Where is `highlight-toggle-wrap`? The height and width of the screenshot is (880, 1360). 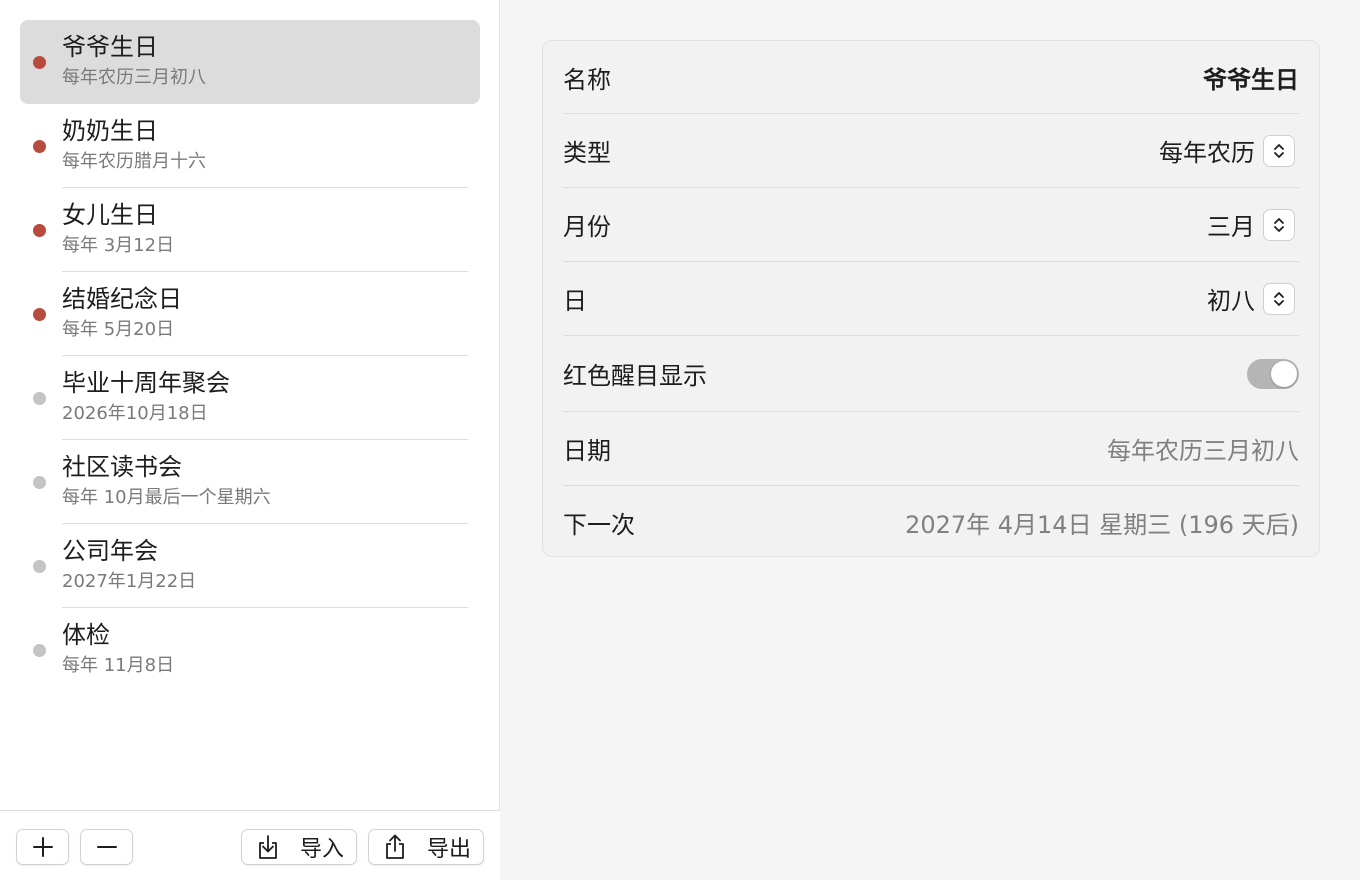 highlight-toggle-wrap is located at coordinates (1273, 373).